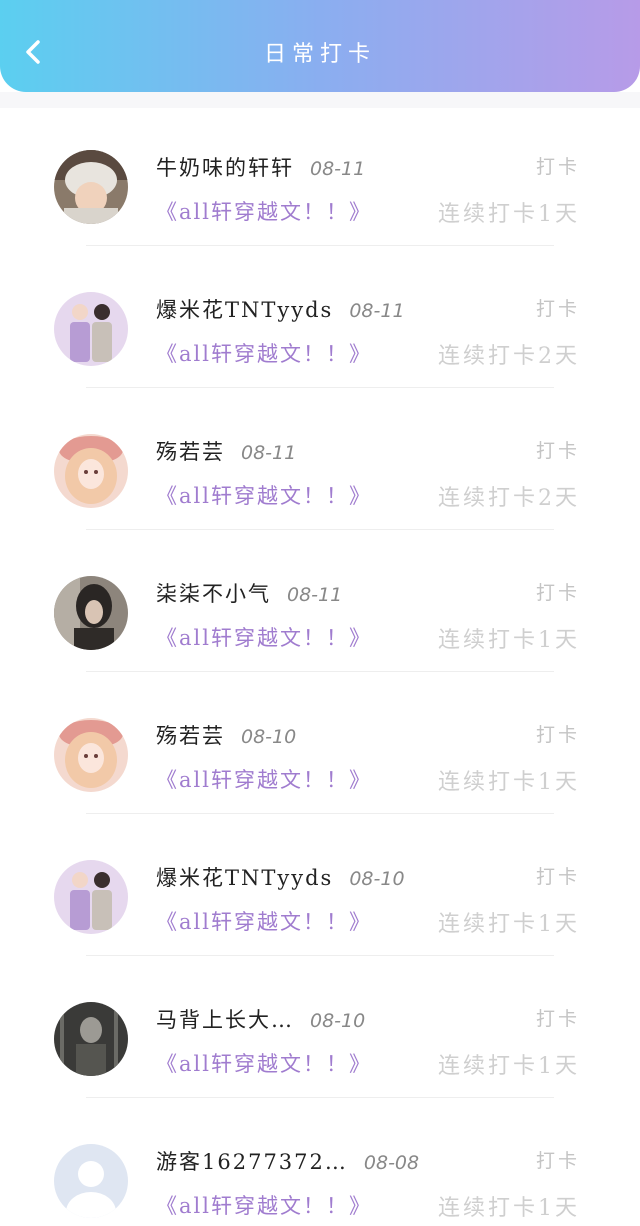  I want to click on name-line: 牛奶味的轩轩 08-11, so click(260, 167).